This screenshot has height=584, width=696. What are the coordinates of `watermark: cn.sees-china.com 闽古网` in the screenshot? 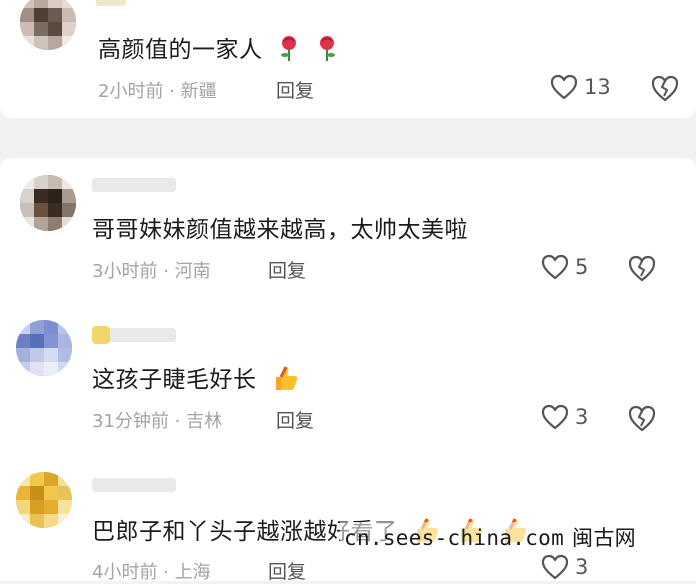 It's located at (490, 537).